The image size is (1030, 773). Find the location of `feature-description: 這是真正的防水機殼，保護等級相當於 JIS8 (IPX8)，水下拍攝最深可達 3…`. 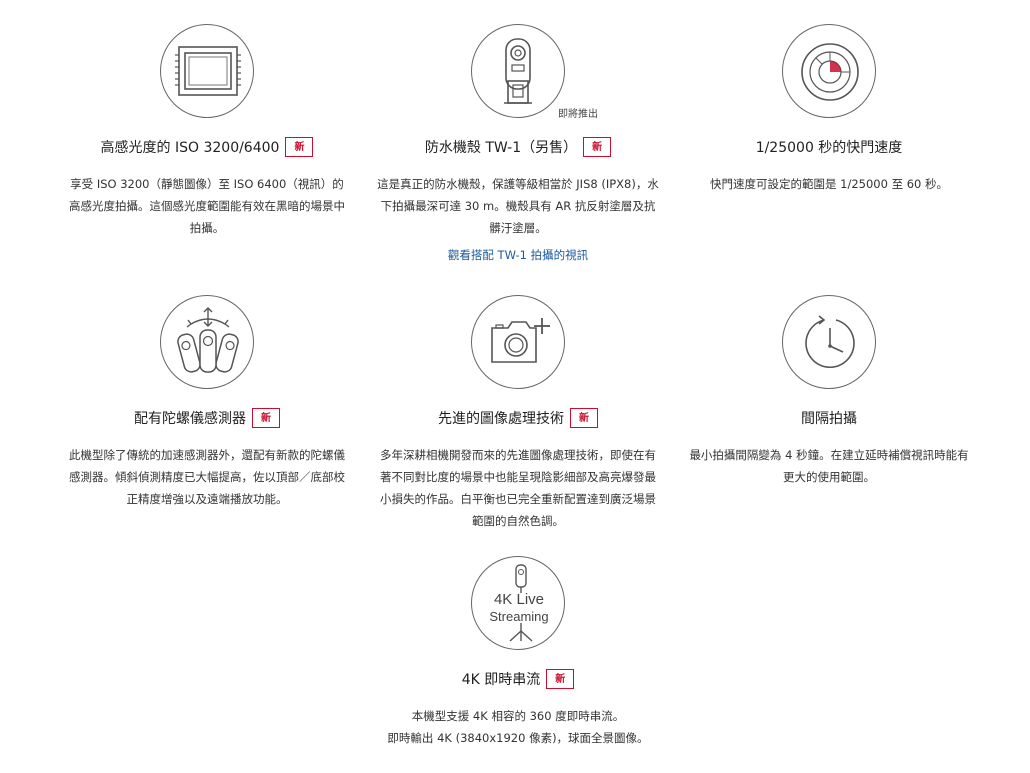

feature-description: 這是真正的防水機殼，保護等級相當於 JIS8 (IPX8)，水下拍攝最深可達 3… is located at coordinates (518, 206).